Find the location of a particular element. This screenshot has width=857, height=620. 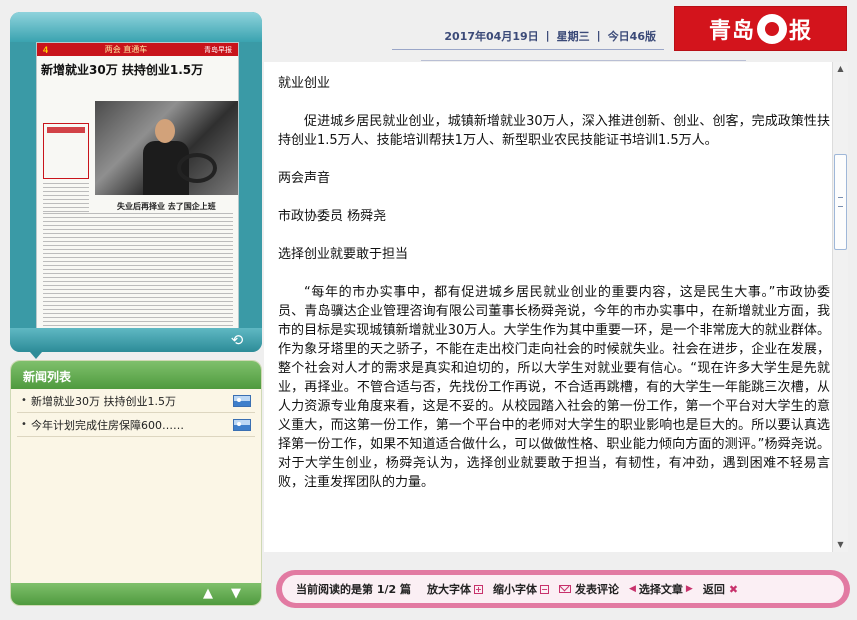

date-bar: 2017年04月19日 | 星期三 | 今日46版 is located at coordinates (528, 36).